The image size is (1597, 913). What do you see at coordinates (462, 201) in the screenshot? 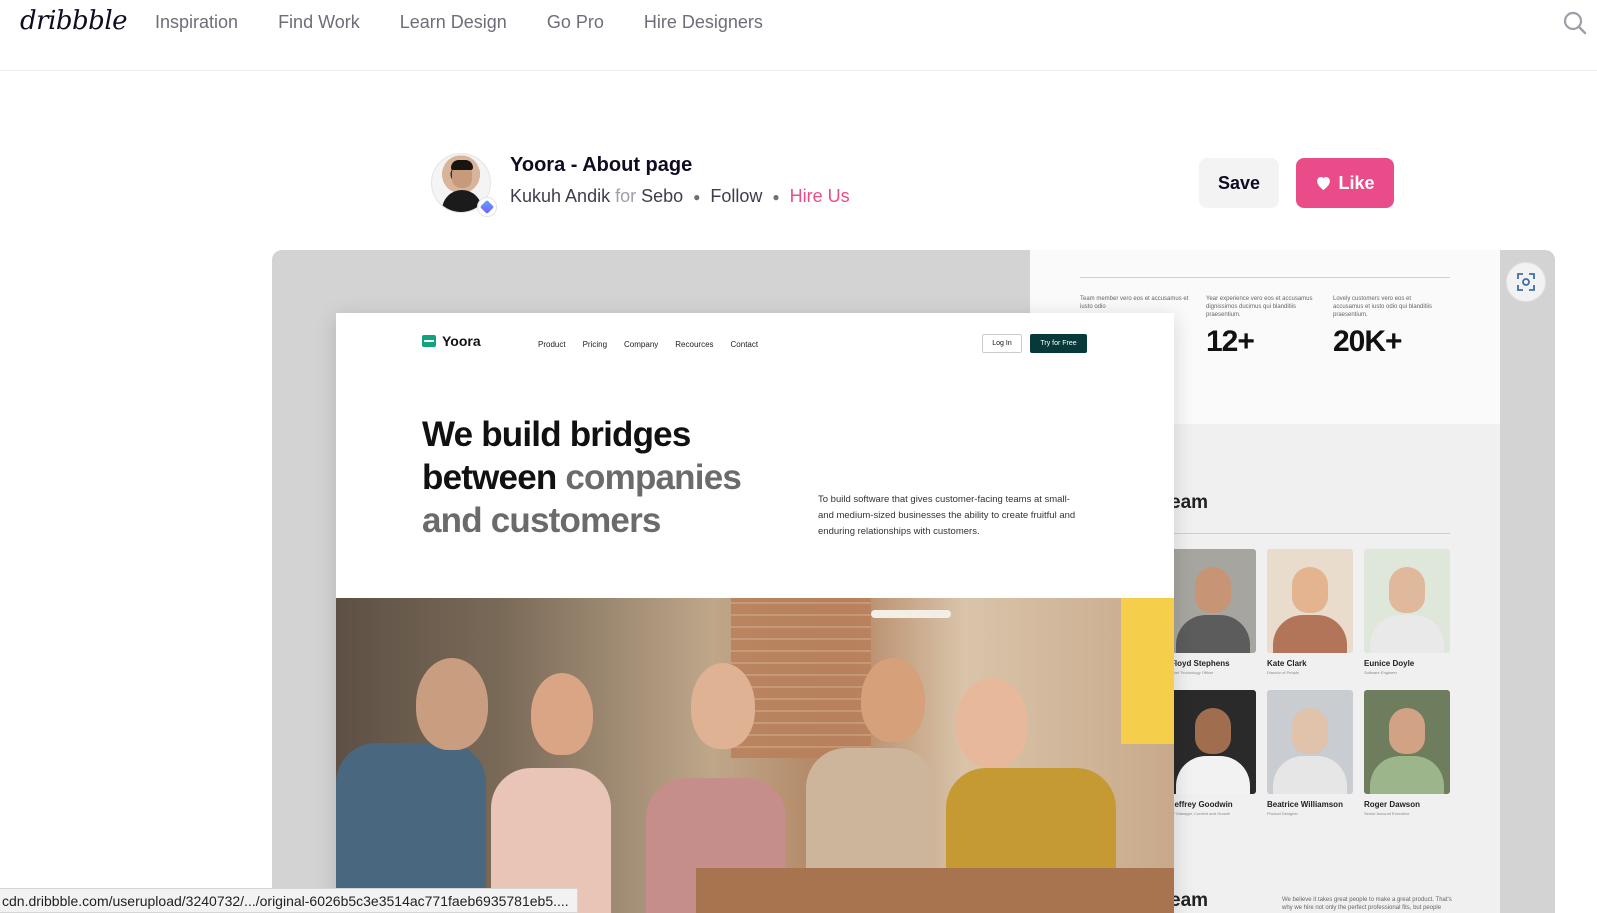
I see `avatar-shoulders` at bounding box center [462, 201].